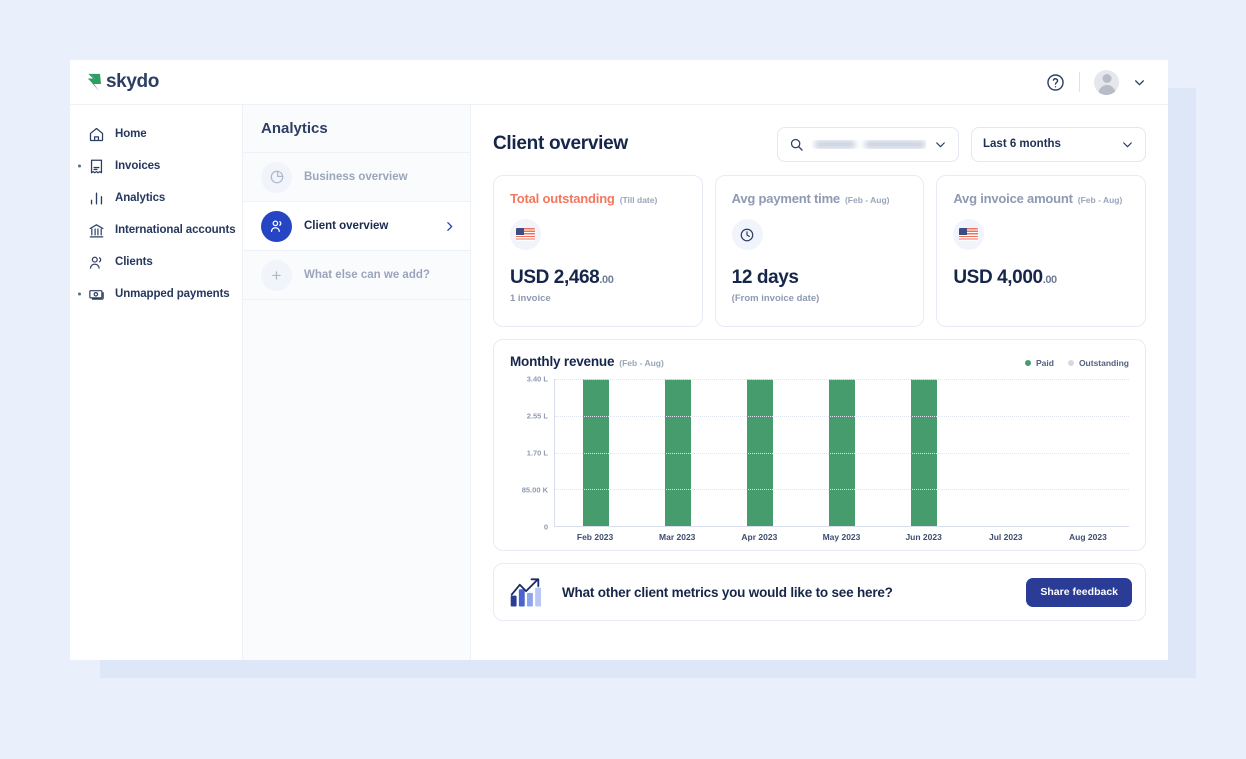  What do you see at coordinates (545, 527) in the screenshot?
I see `chart-y-tick: 0` at bounding box center [545, 527].